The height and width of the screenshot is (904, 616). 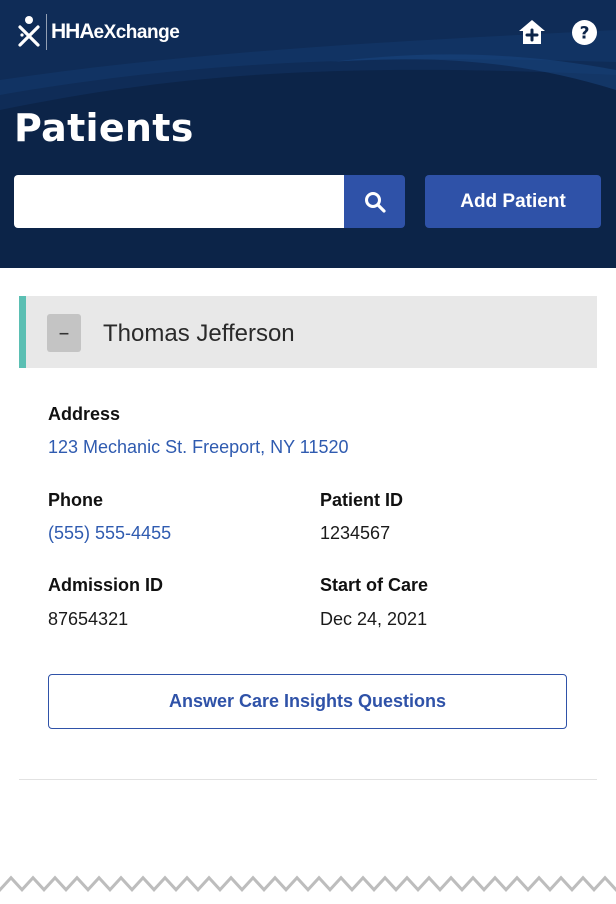 What do you see at coordinates (308, 332) in the screenshot?
I see `patient-card-header: – Thomas Jefferson` at bounding box center [308, 332].